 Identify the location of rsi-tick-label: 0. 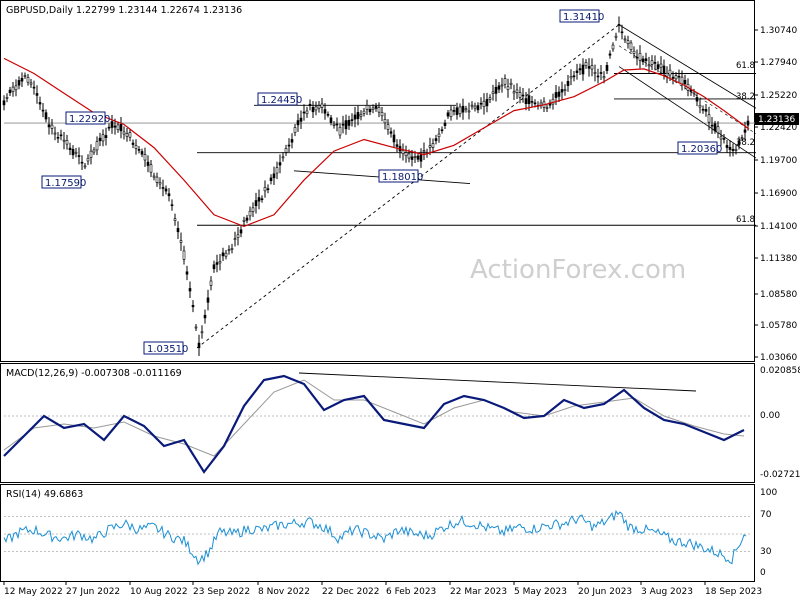
(763, 573).